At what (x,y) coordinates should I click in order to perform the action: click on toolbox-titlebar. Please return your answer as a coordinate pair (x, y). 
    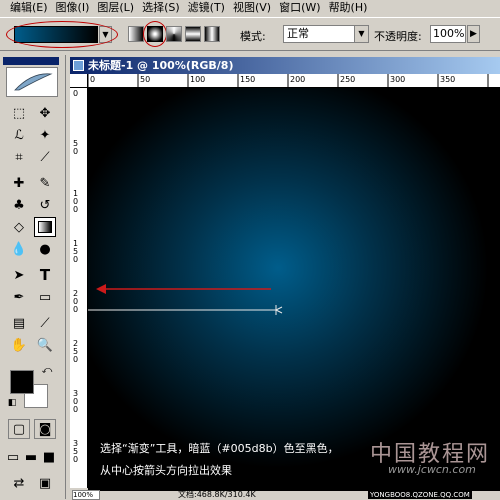
    Looking at the image, I should click on (31, 61).